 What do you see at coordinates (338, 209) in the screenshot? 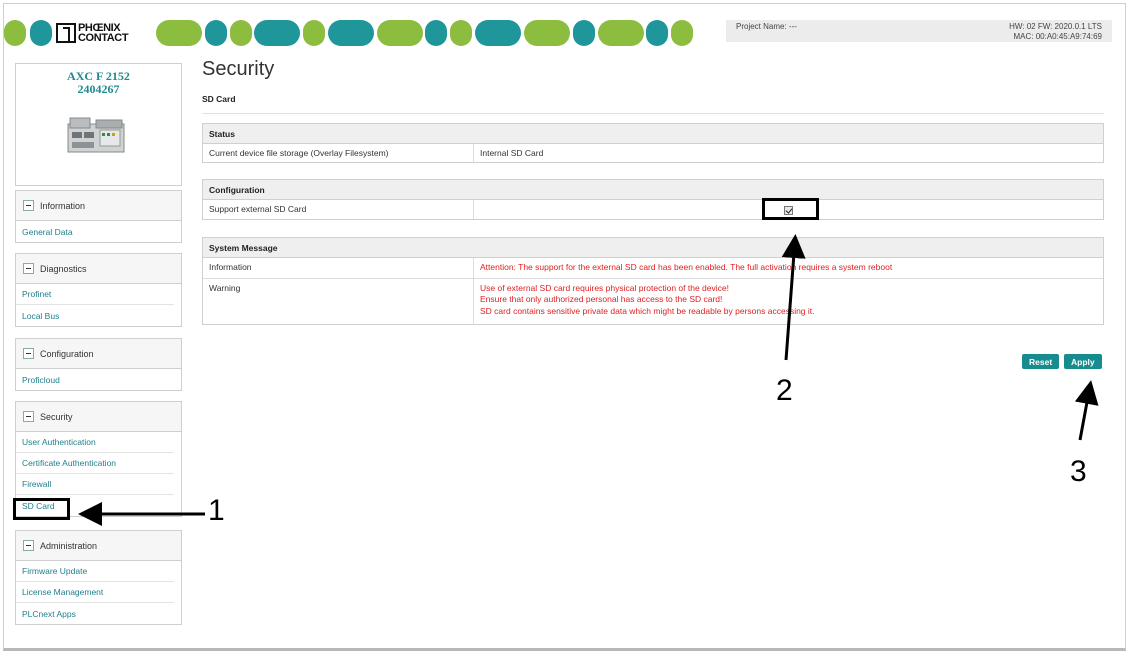
I see `config-label: Support external SD Card` at bounding box center [338, 209].